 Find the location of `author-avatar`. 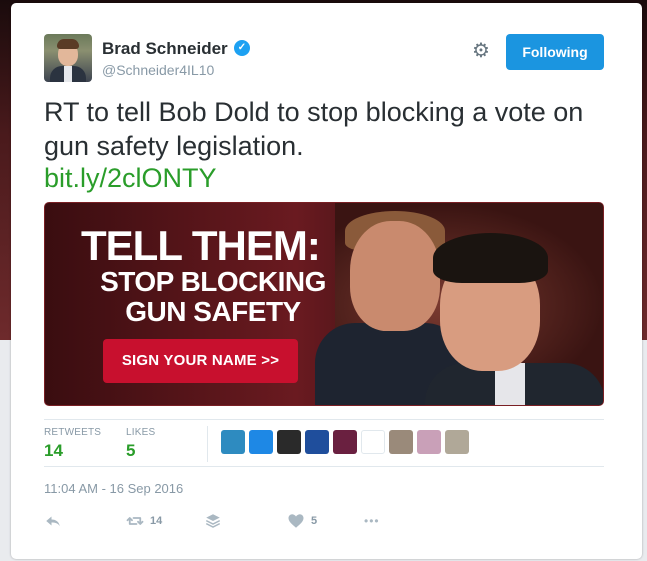

author-avatar is located at coordinates (68, 58).